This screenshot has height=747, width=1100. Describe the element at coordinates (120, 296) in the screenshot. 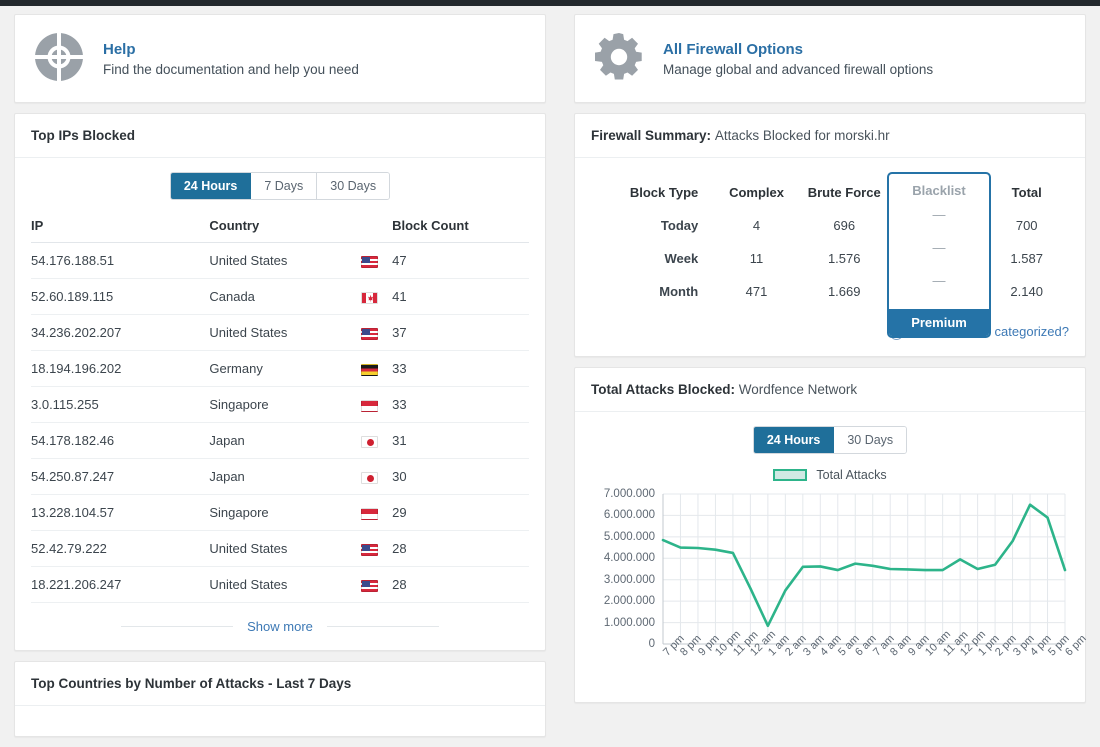

I see `cell-ip: 52.60.189.115` at that location.